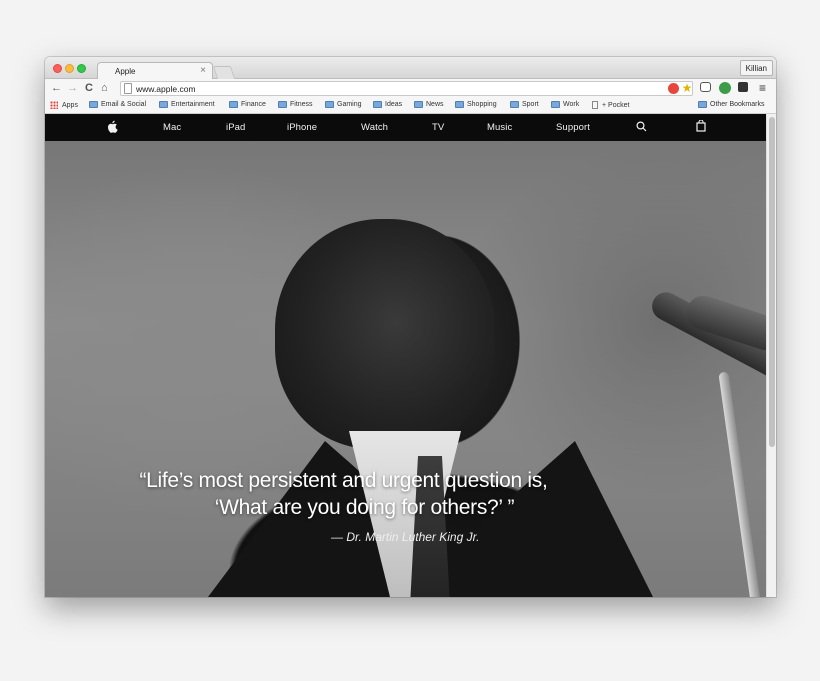  I want to click on tab-title: Apple, so click(125, 71).